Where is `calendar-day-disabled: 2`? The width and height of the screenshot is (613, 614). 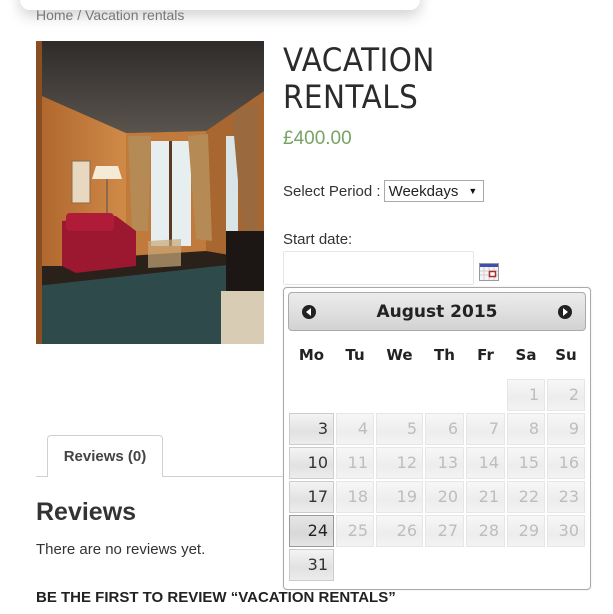
calendar-day-disabled: 2 is located at coordinates (566, 395).